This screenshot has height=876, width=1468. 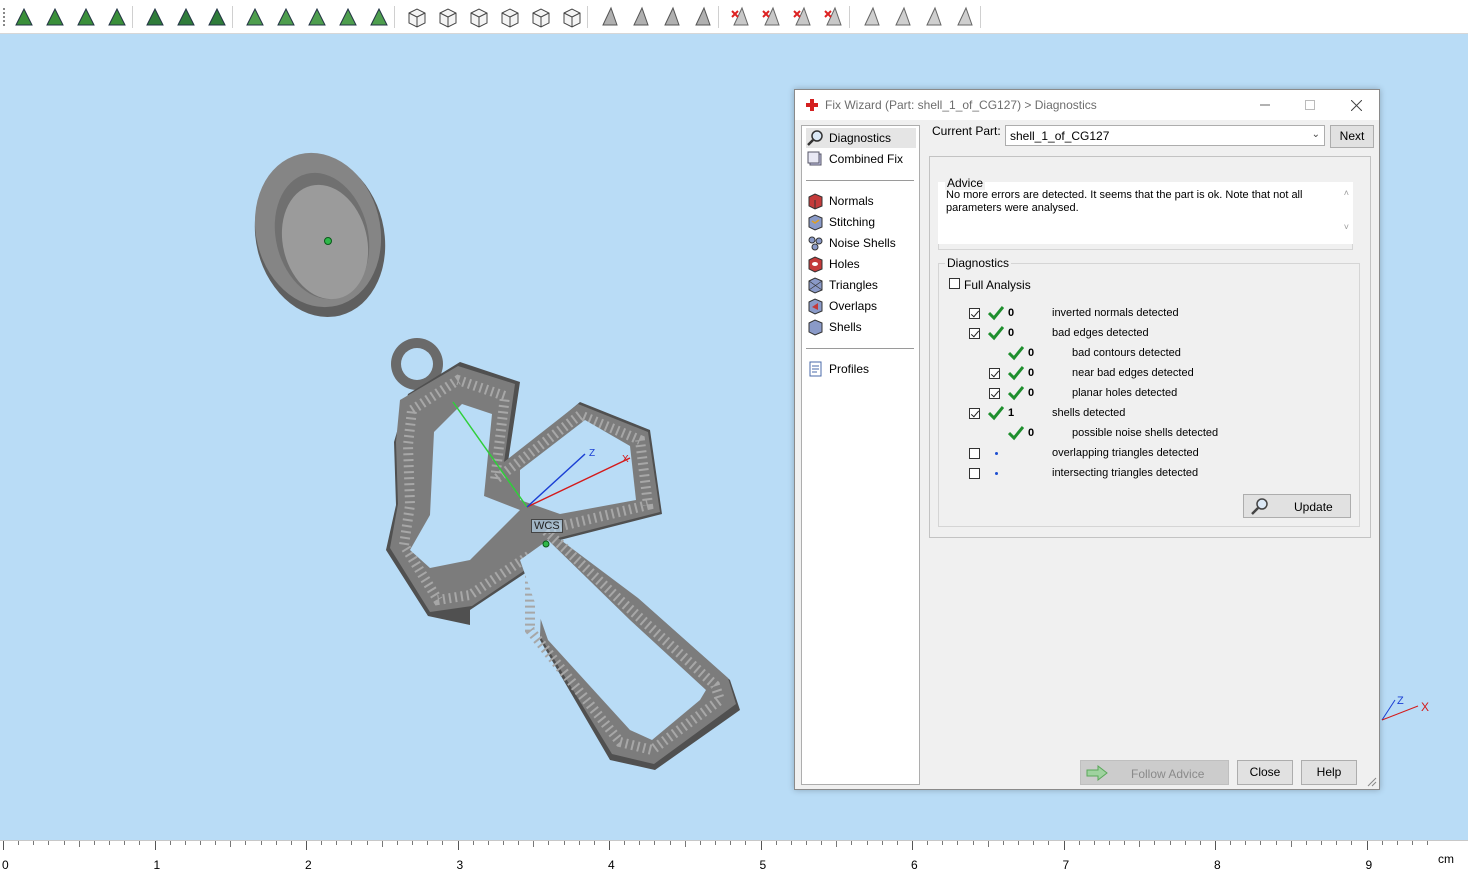 What do you see at coordinates (1352, 136) in the screenshot?
I see `next-button: Next` at bounding box center [1352, 136].